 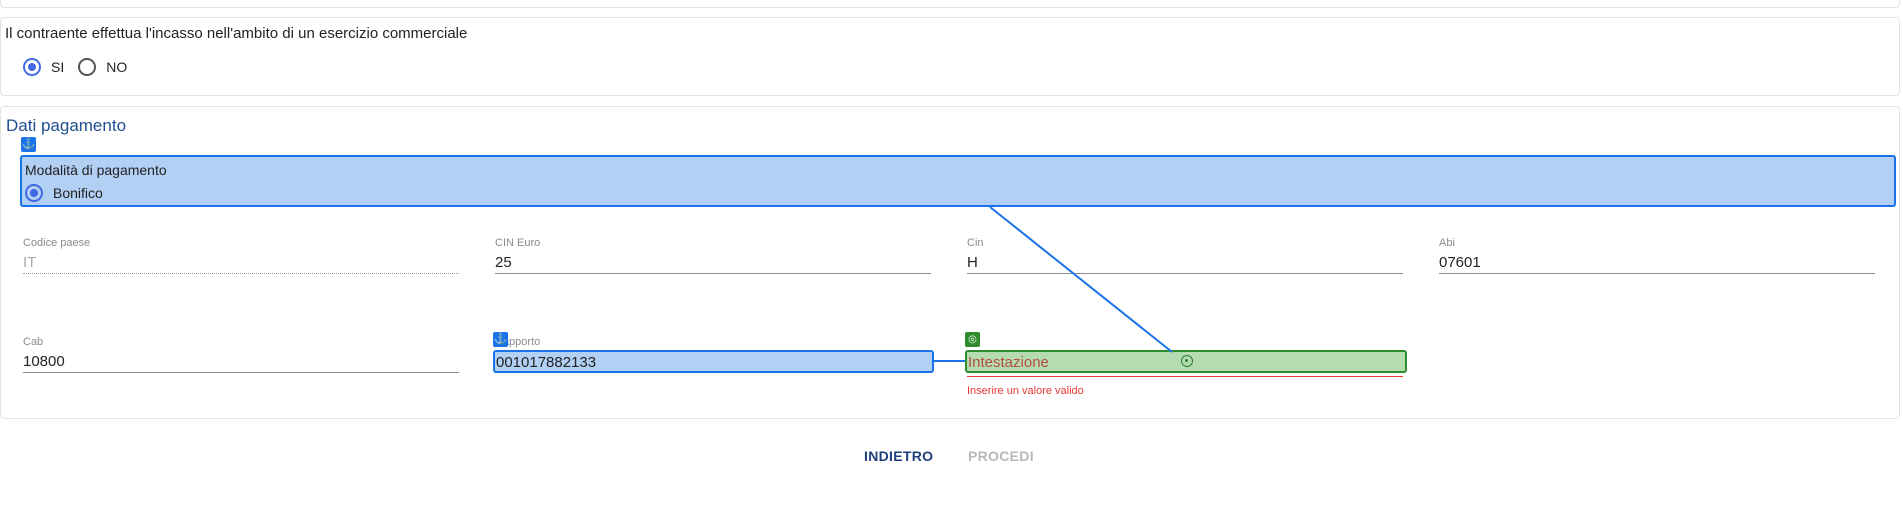 What do you see at coordinates (241, 372) in the screenshot?
I see `cab-underline` at bounding box center [241, 372].